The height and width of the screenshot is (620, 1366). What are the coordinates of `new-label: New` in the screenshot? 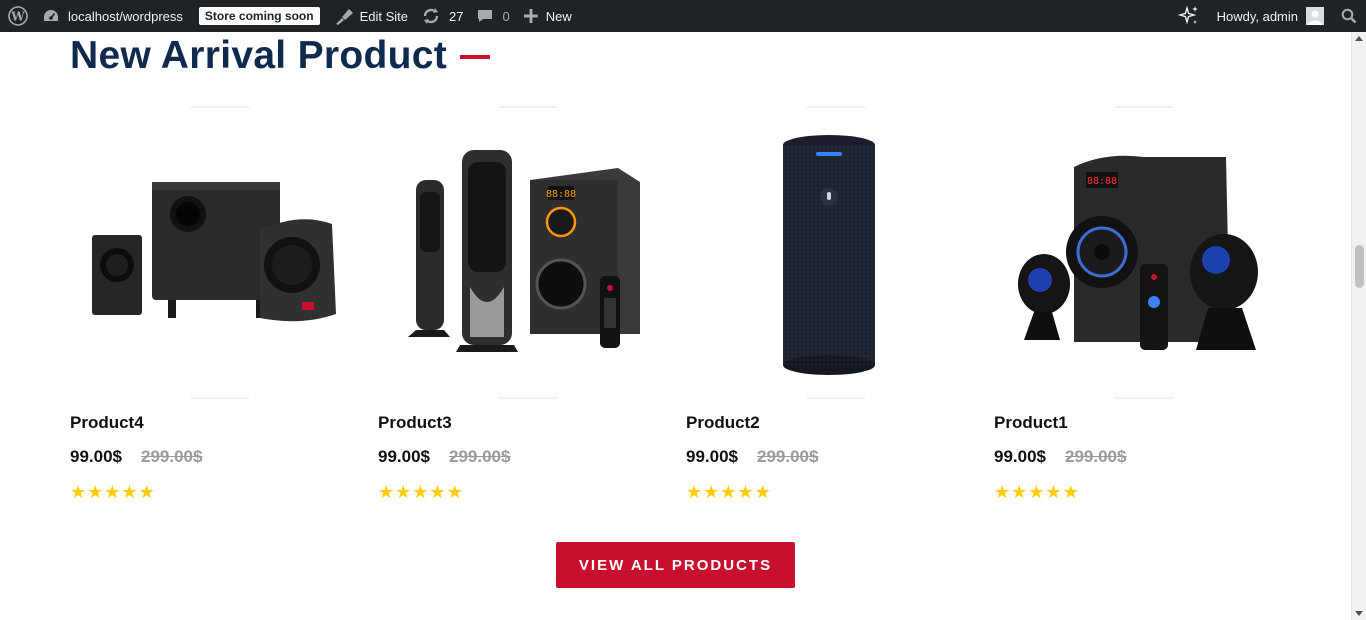 It's located at (558, 16).